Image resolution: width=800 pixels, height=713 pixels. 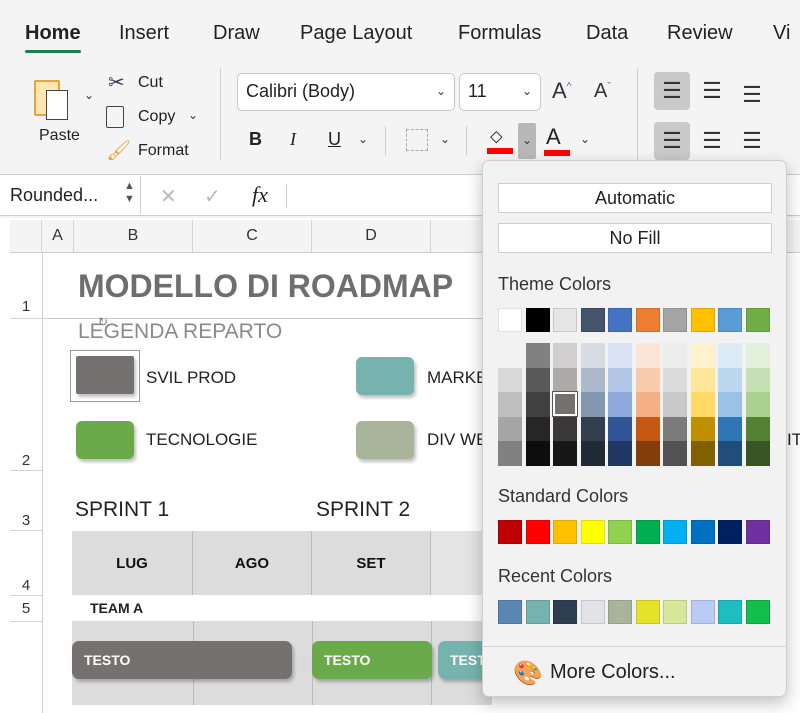 What do you see at coordinates (346, 92) in the screenshot?
I see `font-name-select: Calibri (Body) ⌄` at bounding box center [346, 92].